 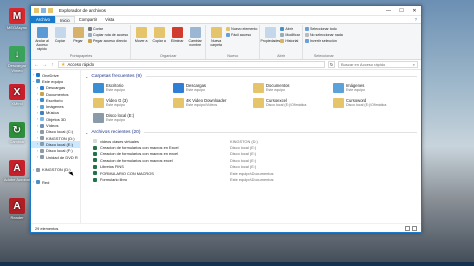 I want to click on new-item-button: Nuevo elemento, so click(x=241, y=29).